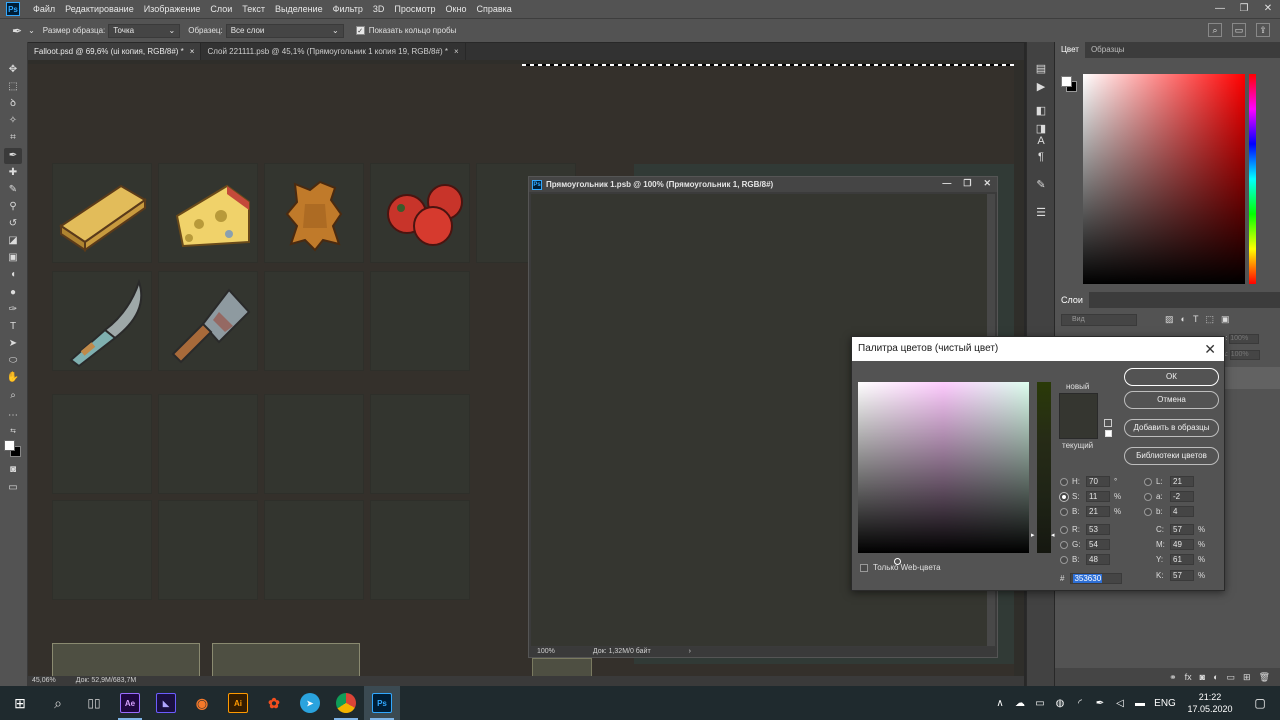 This screenshot has width=1280, height=720. What do you see at coordinates (1263, 30) in the screenshot?
I see `share-icon: ⇪` at bounding box center [1263, 30].